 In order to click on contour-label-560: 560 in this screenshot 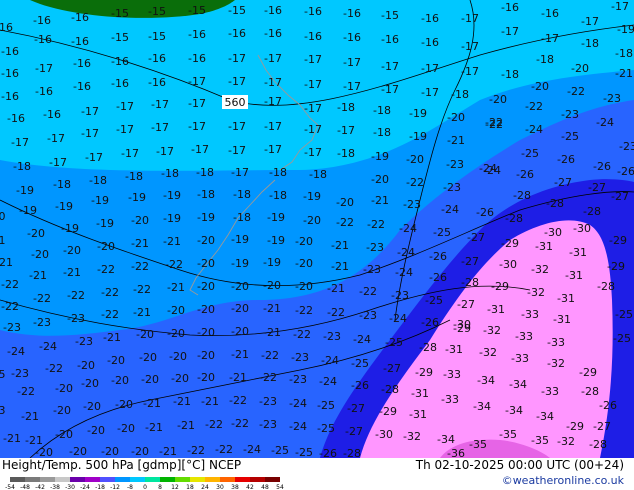, I will do `click(235, 102)`.